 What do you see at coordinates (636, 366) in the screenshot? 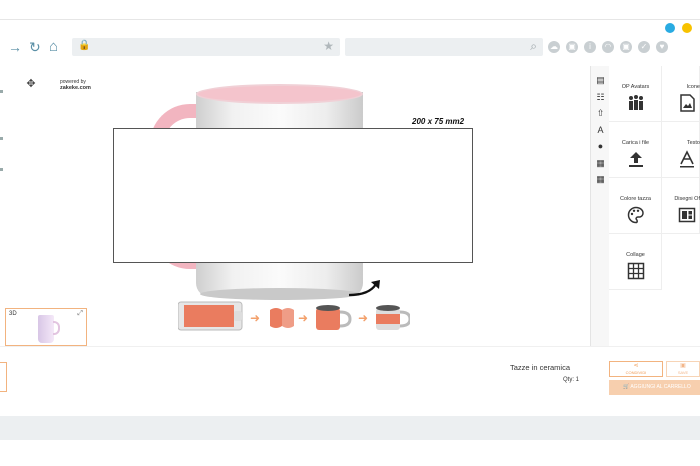
I see `share-icon: ⋖` at bounding box center [636, 366].